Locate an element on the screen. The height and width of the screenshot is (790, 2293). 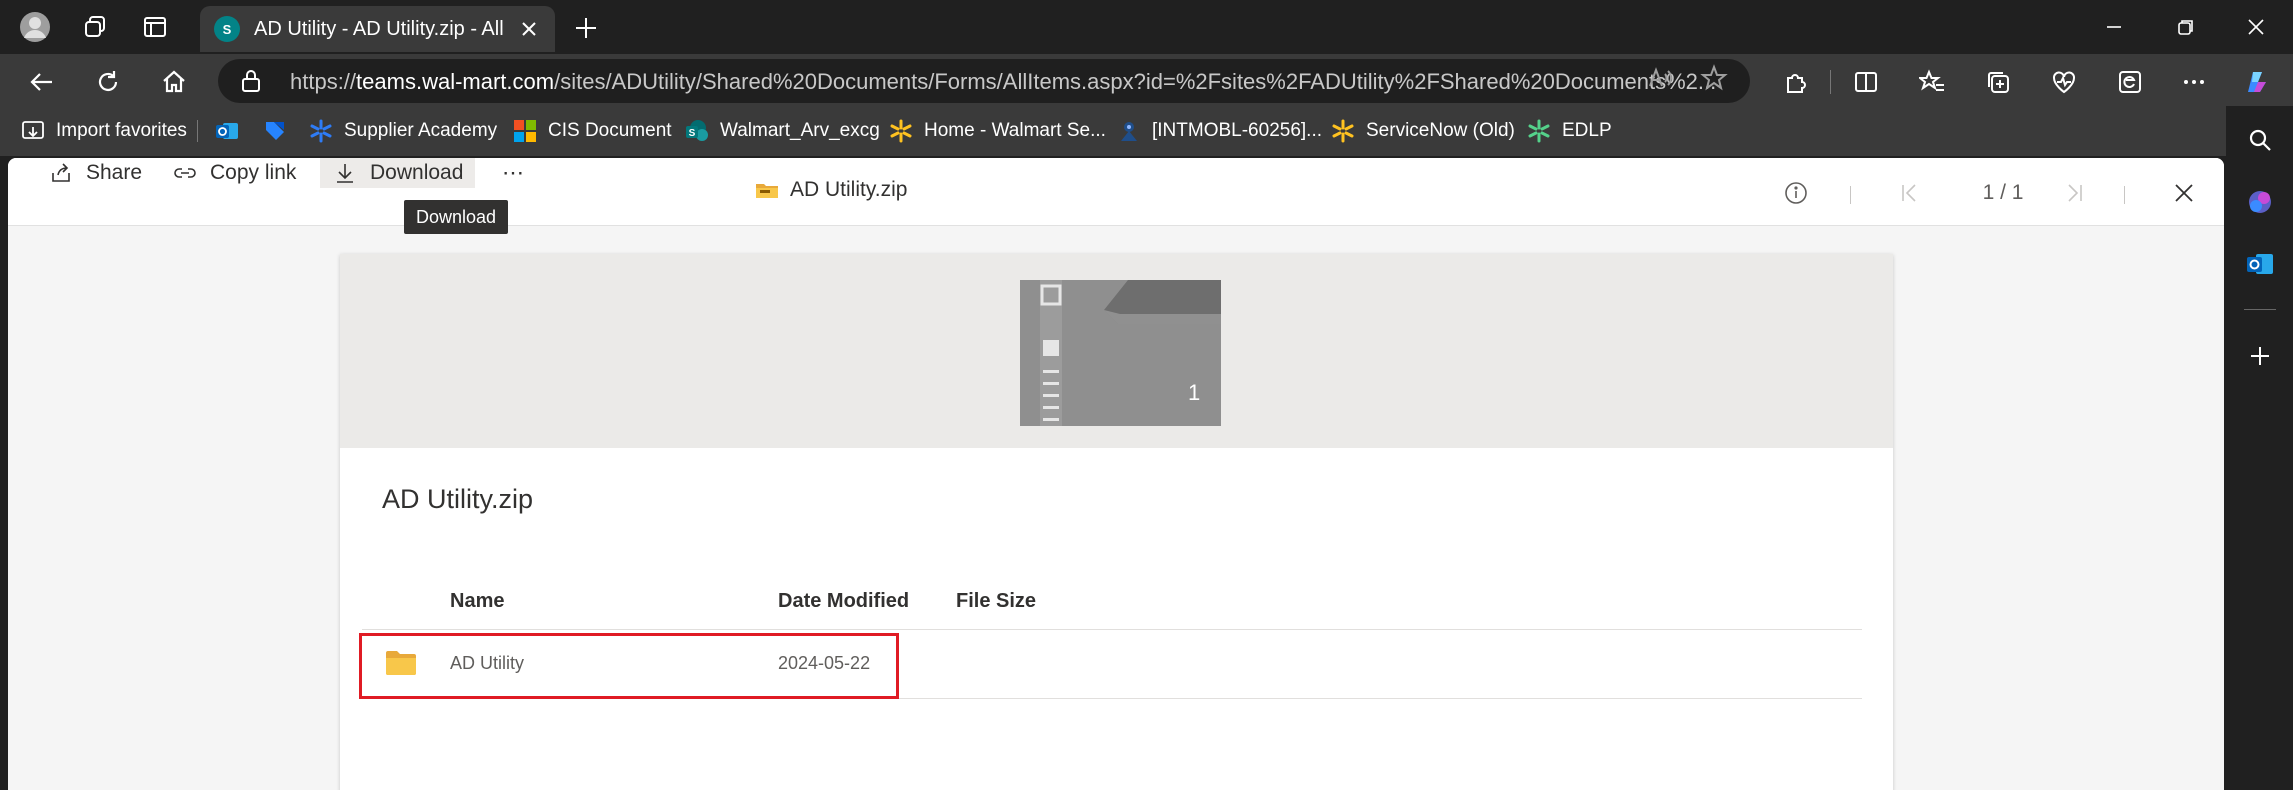
split-screen-icon is located at coordinates (1866, 82).